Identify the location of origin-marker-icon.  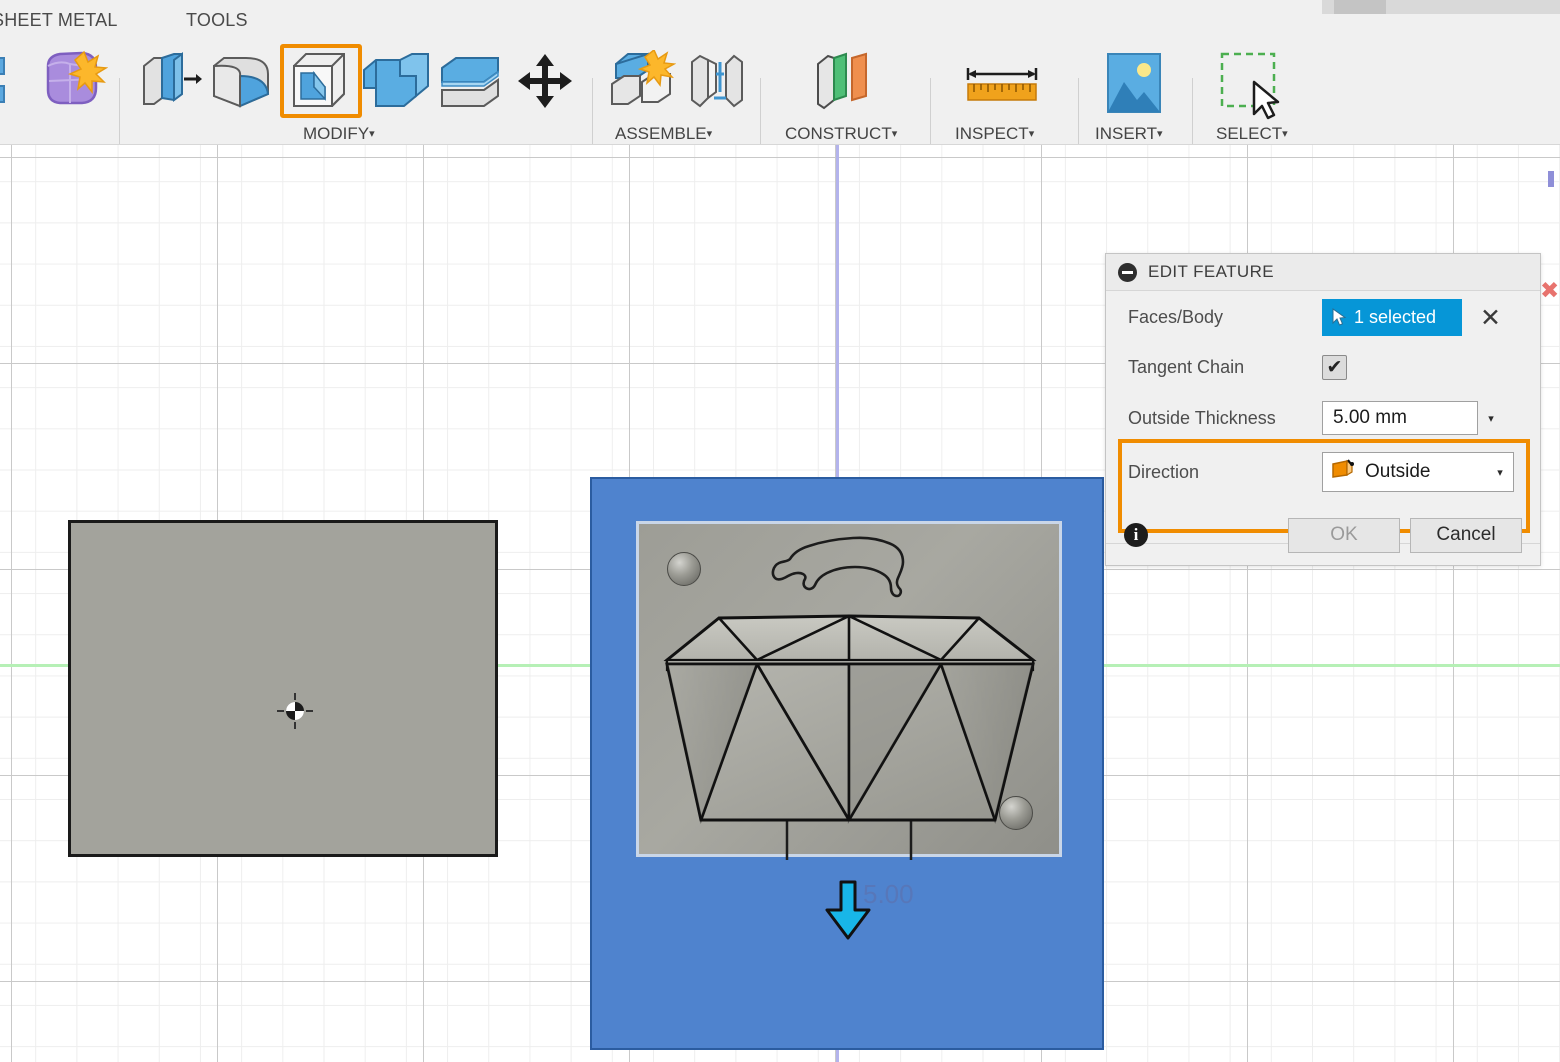
(295, 711).